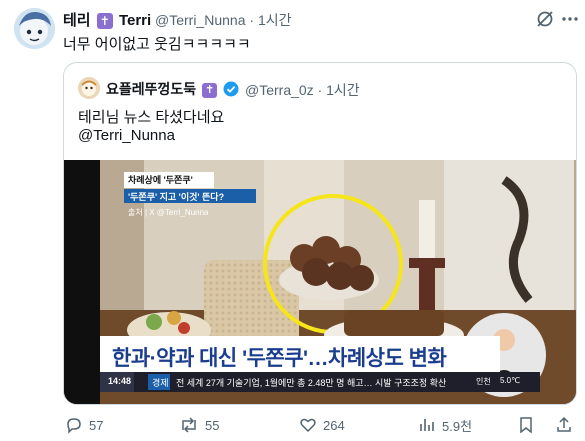 The height and width of the screenshot is (441, 585). Describe the element at coordinates (210, 90) in the screenshot. I see `quote-cross-badge-icon: ✝` at that location.